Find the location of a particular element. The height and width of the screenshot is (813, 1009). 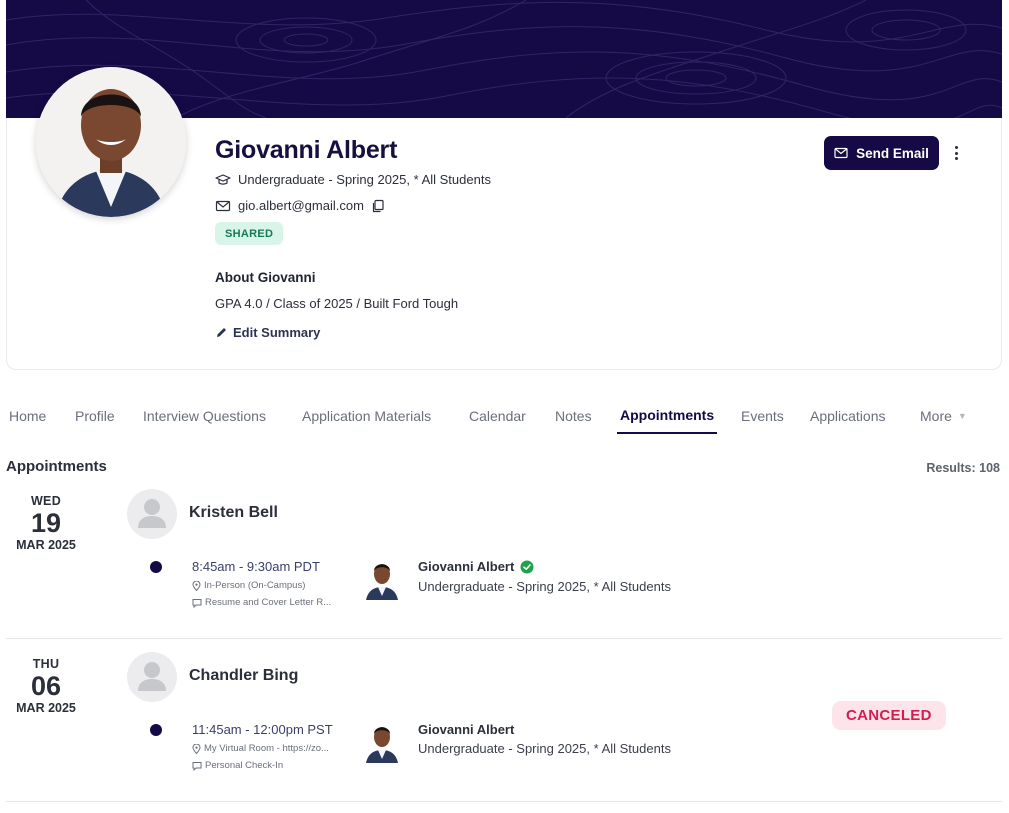

about-title: About Giovanni is located at coordinates (265, 277).